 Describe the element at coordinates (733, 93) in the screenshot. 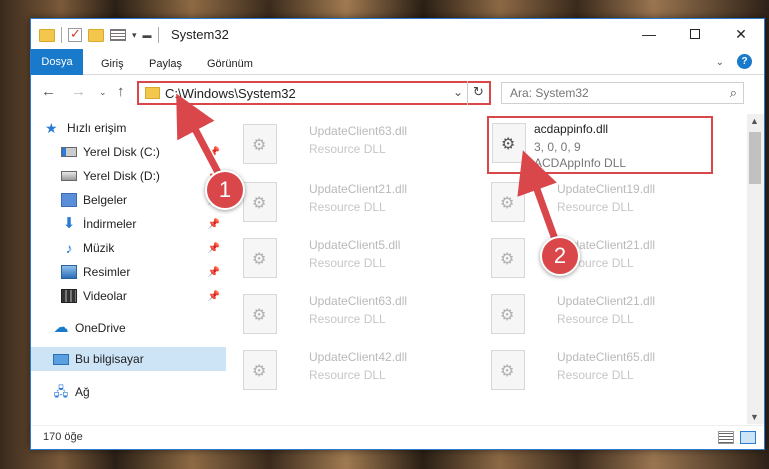

I see `search-icon: ⌕` at that location.